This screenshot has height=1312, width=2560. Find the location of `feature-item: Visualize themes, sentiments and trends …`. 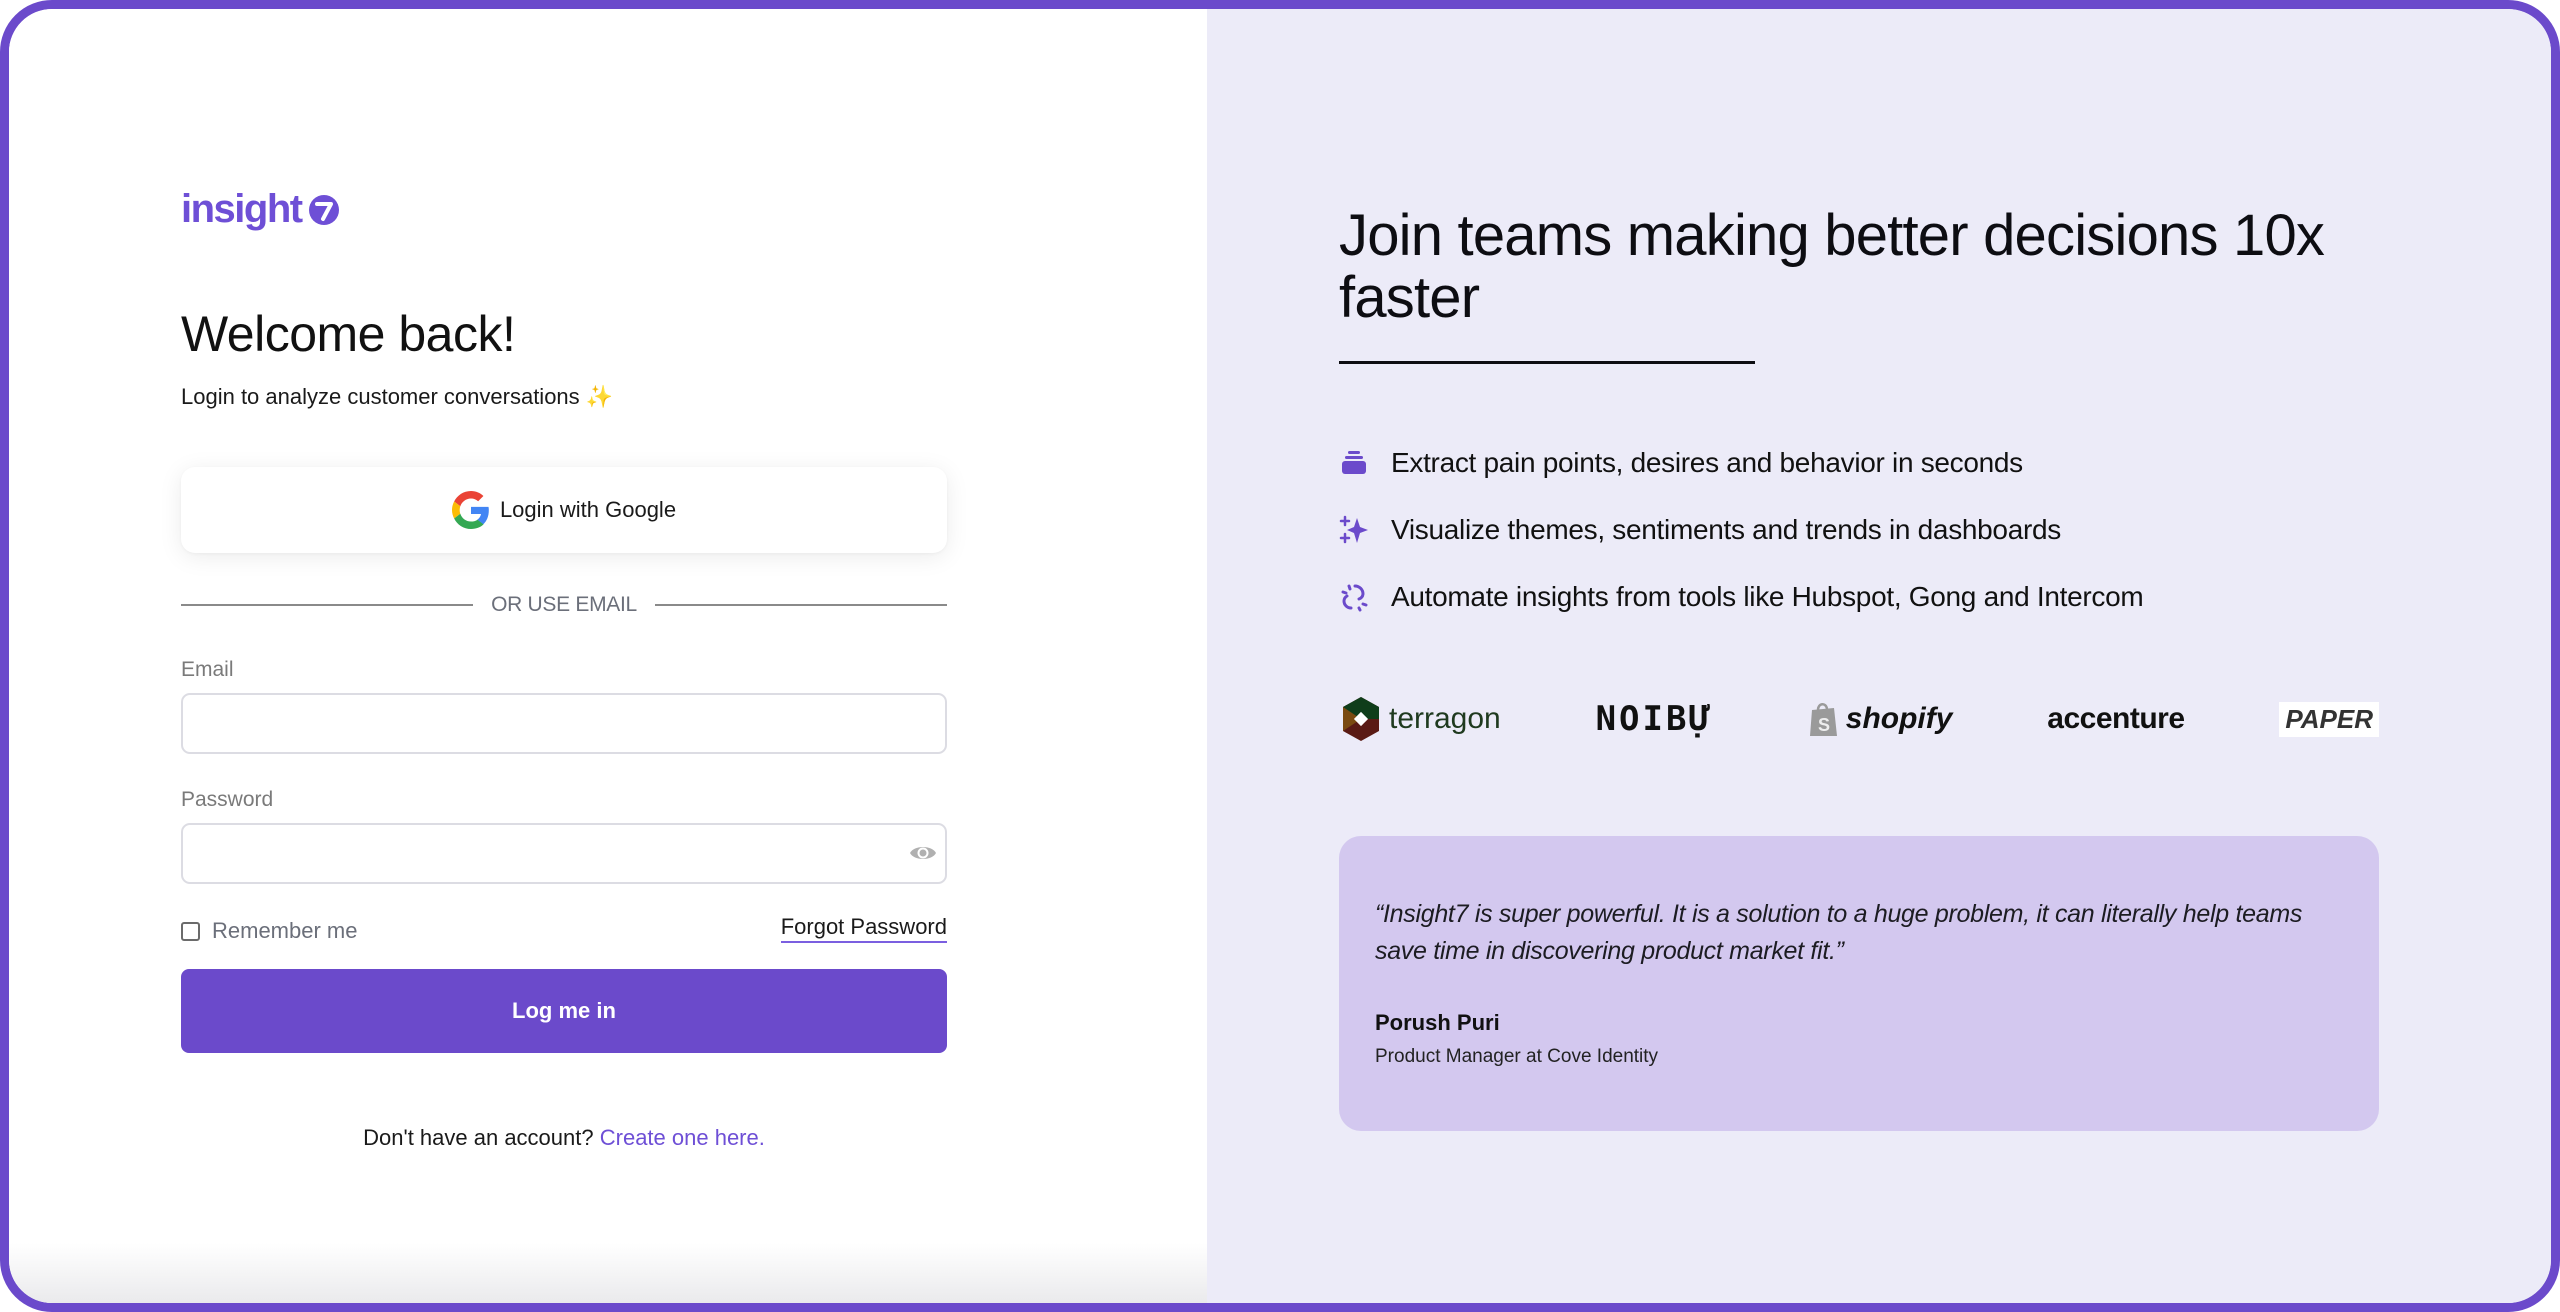

feature-item: Visualize themes, sentiments and trends … is located at coordinates (1741, 529).